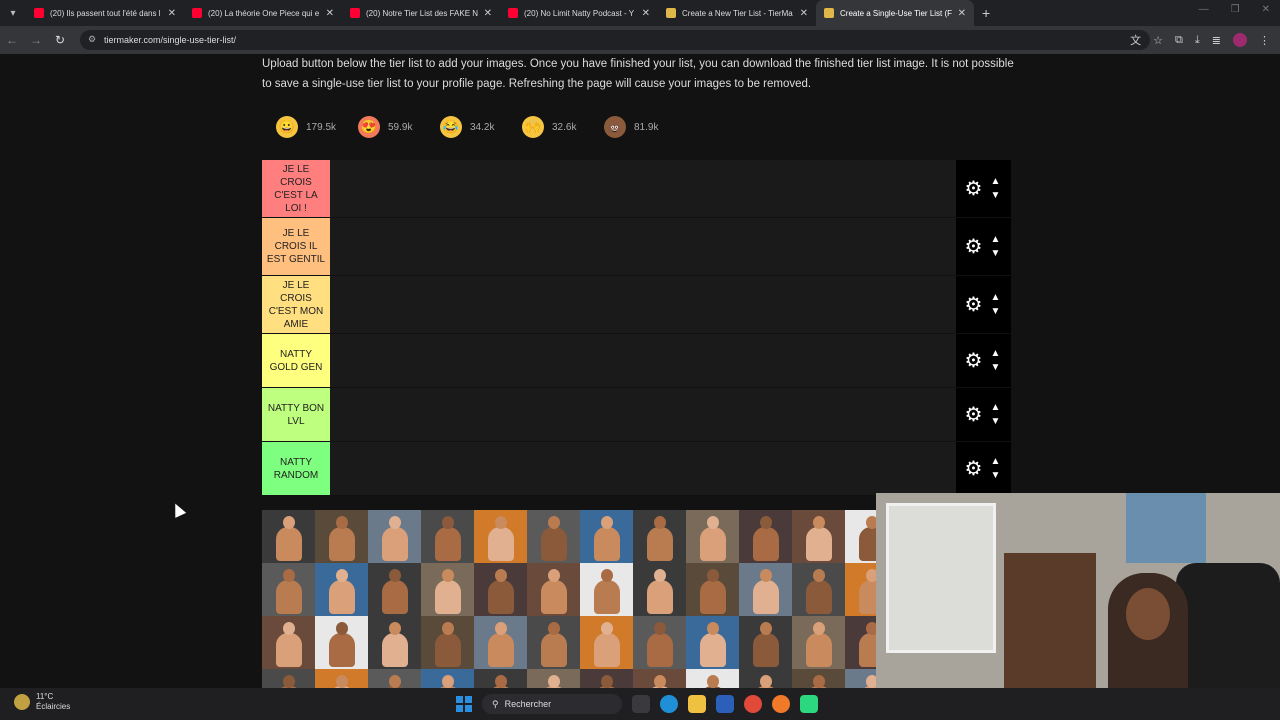 Image resolution: width=1280 pixels, height=720 pixels. I want to click on app-icon, so click(809, 704).